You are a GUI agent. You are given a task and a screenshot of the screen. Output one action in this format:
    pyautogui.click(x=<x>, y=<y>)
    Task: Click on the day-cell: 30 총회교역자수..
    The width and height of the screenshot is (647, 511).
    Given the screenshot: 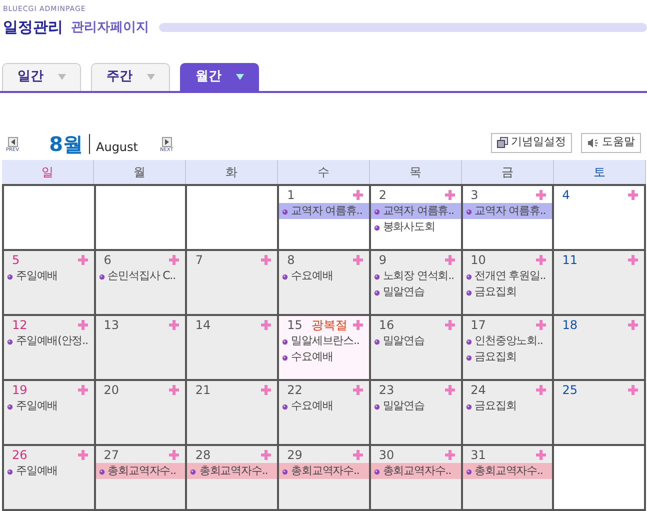 What is the action you would take?
    pyautogui.click(x=415, y=477)
    